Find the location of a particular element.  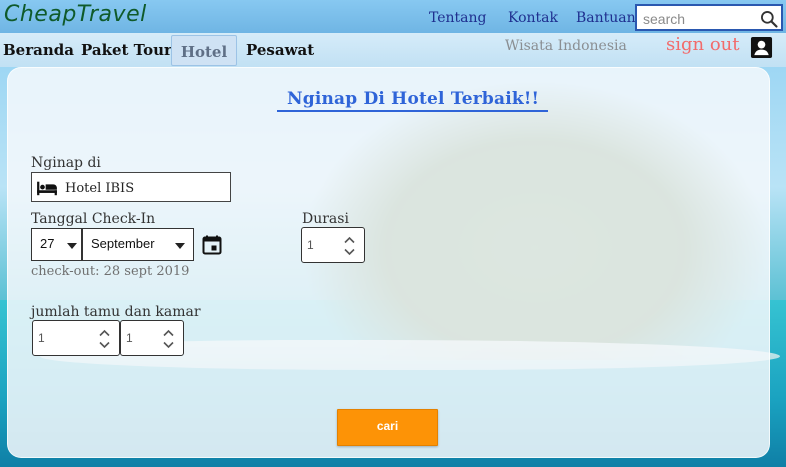

nav-beranda: Beranda is located at coordinates (38, 50).